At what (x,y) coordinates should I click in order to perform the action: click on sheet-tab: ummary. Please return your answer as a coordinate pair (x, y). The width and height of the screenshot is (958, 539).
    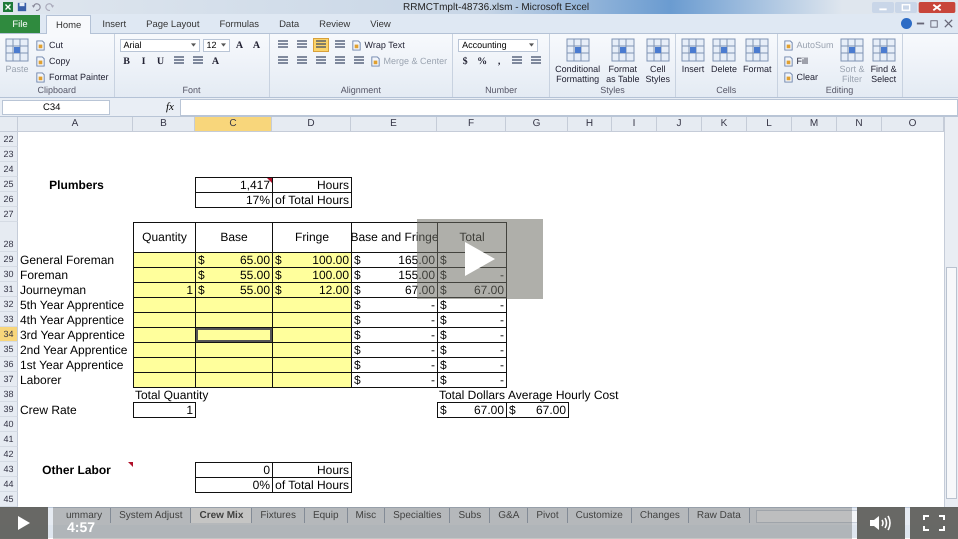
    Looking at the image, I should click on (85, 515).